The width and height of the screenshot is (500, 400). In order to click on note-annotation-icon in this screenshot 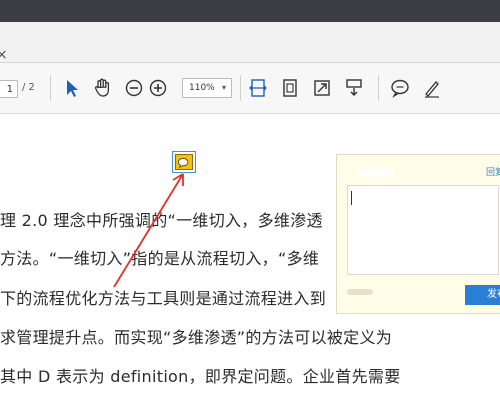, I will do `click(184, 162)`.